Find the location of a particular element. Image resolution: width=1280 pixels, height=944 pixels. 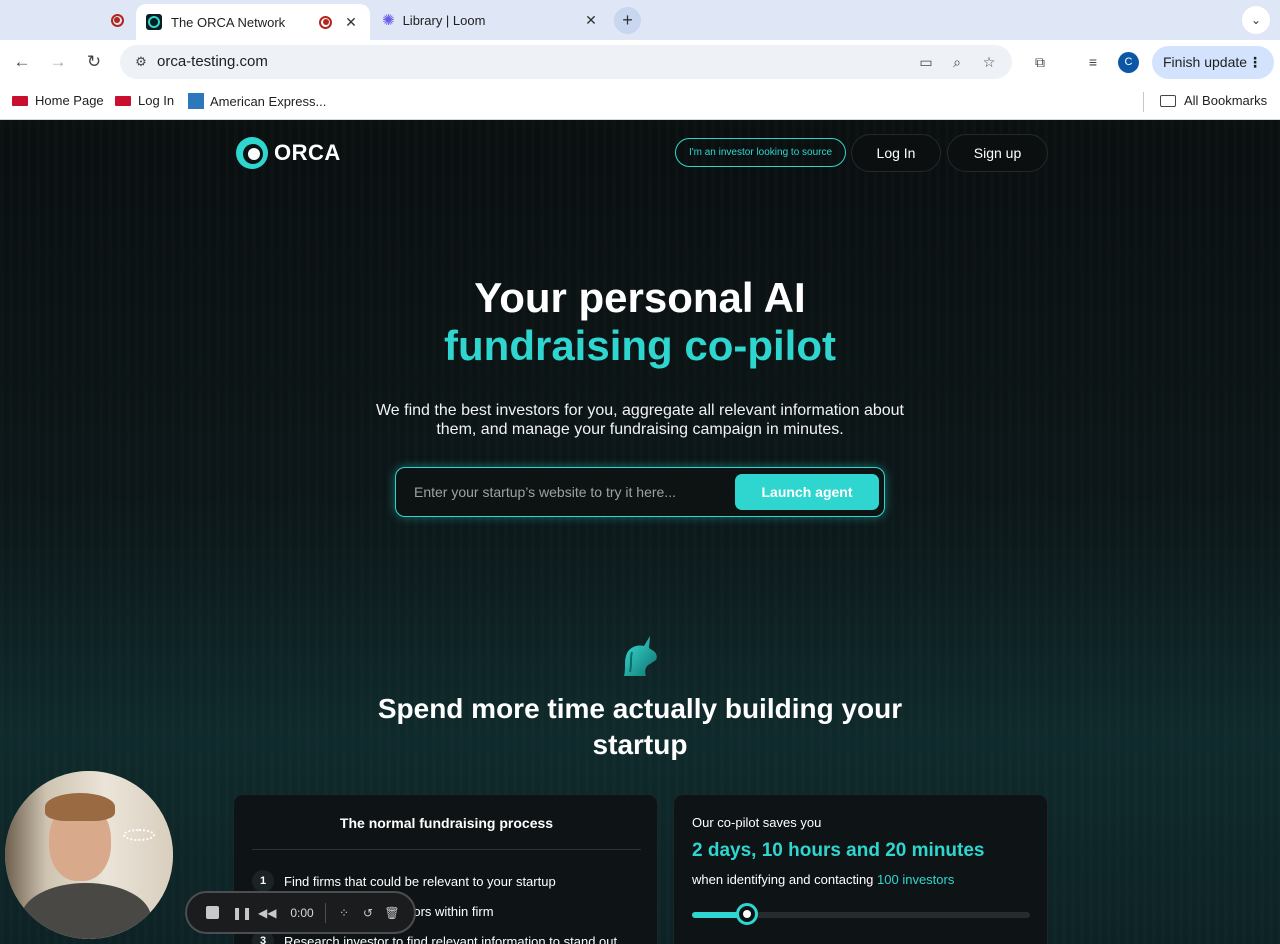

bookmark-label: Log In is located at coordinates (156, 100).